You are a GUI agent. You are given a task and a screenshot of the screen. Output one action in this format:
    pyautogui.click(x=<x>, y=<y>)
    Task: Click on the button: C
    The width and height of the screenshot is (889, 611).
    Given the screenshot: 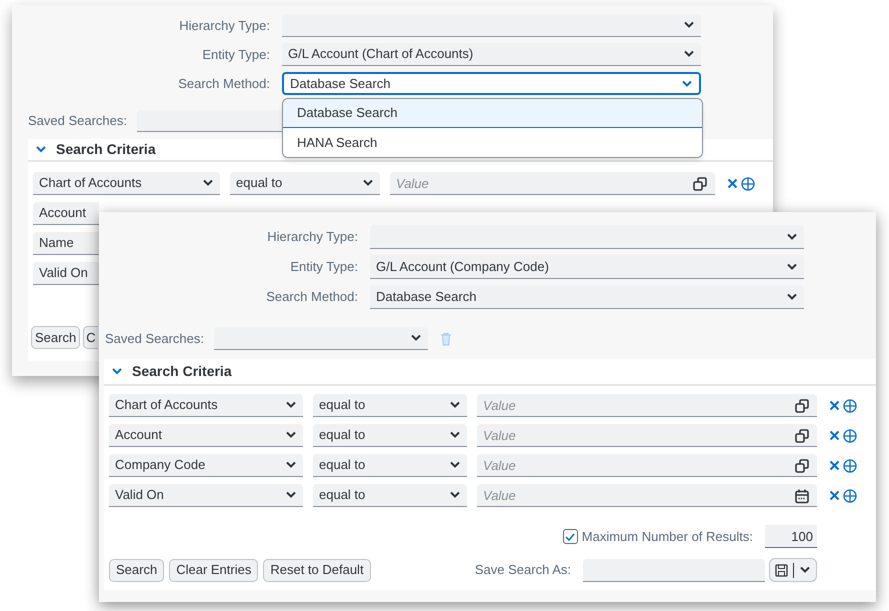 What is the action you would take?
    pyautogui.click(x=90, y=337)
    